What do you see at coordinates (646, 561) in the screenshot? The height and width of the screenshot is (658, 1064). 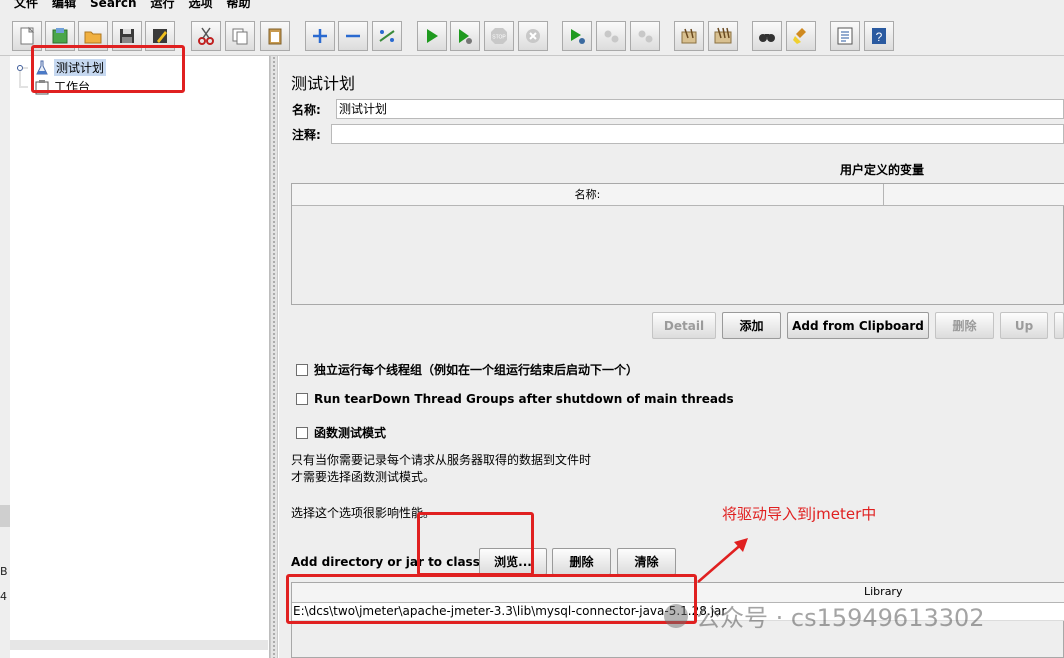 I see `clear-classpath-button: 清除` at bounding box center [646, 561].